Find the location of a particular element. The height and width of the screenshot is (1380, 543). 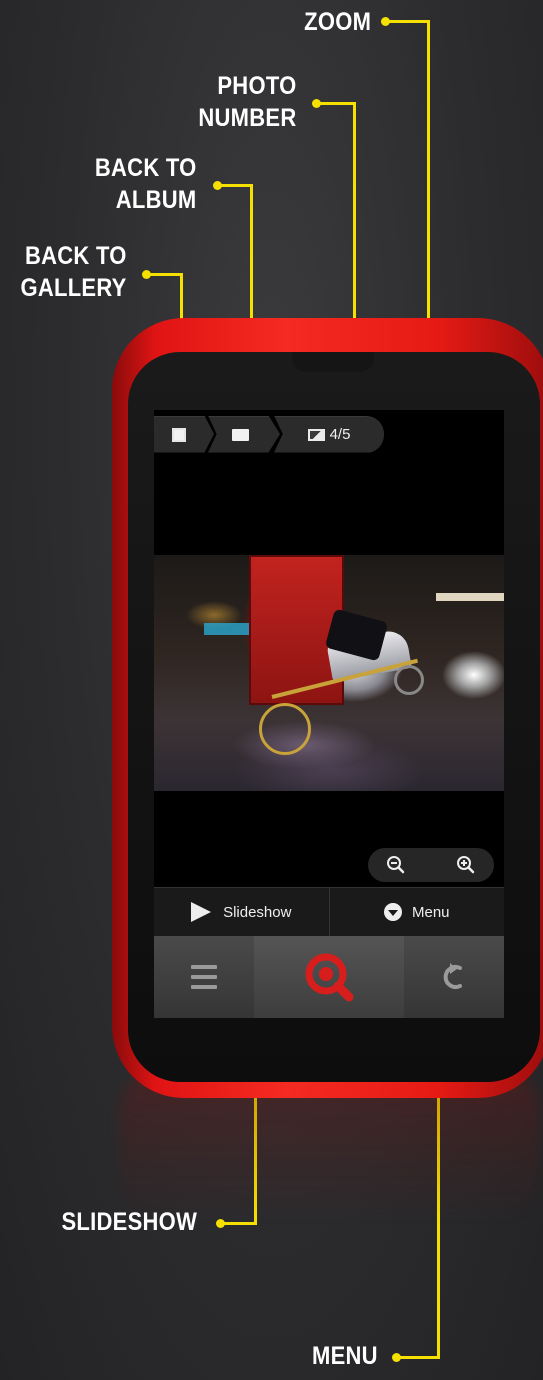

phone-speaker is located at coordinates (333, 362).